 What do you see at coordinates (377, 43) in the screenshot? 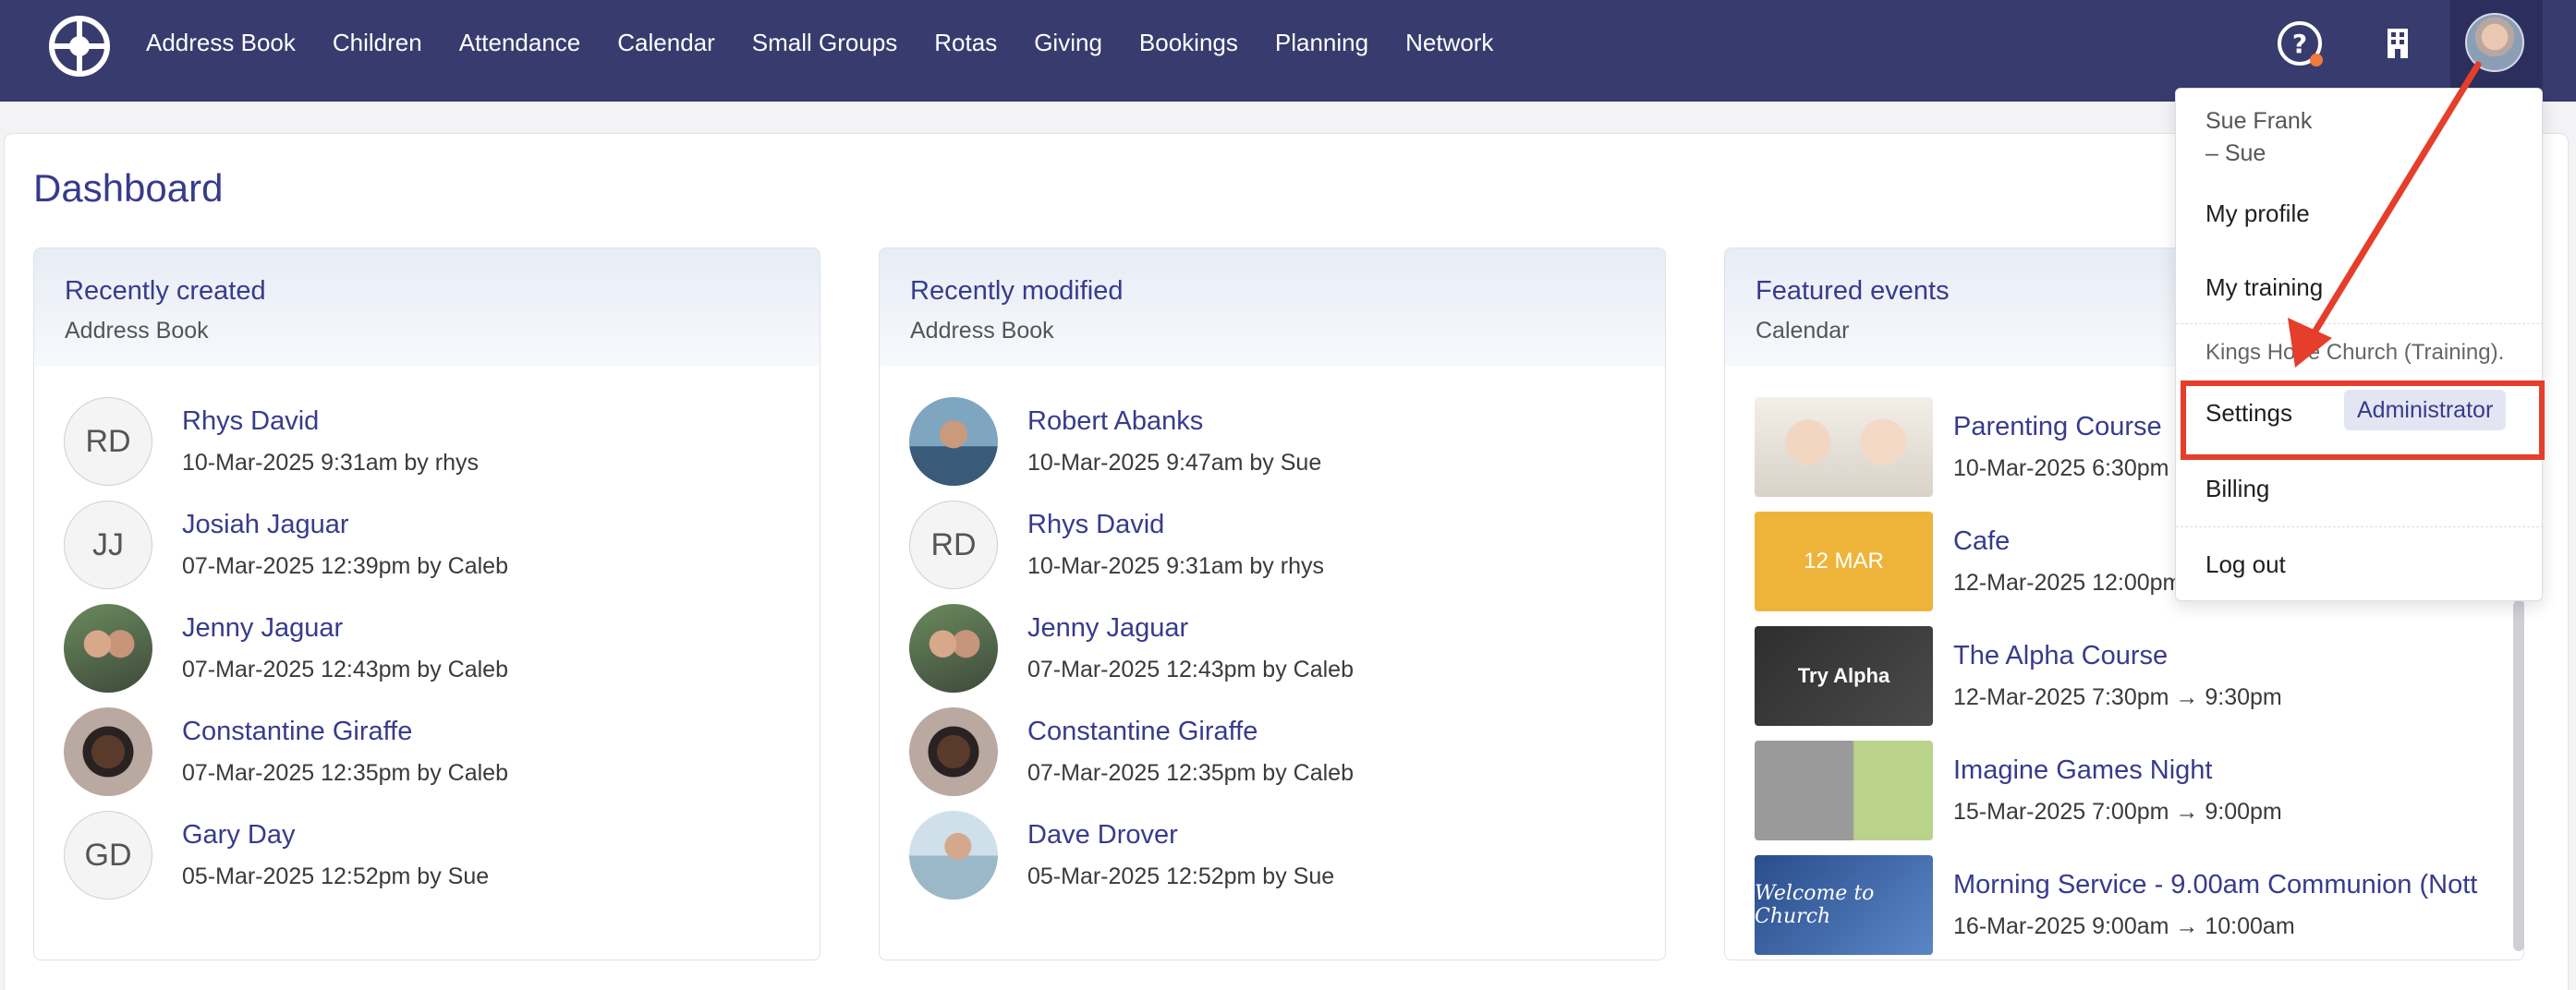
I see `nav-children: Children` at bounding box center [377, 43].